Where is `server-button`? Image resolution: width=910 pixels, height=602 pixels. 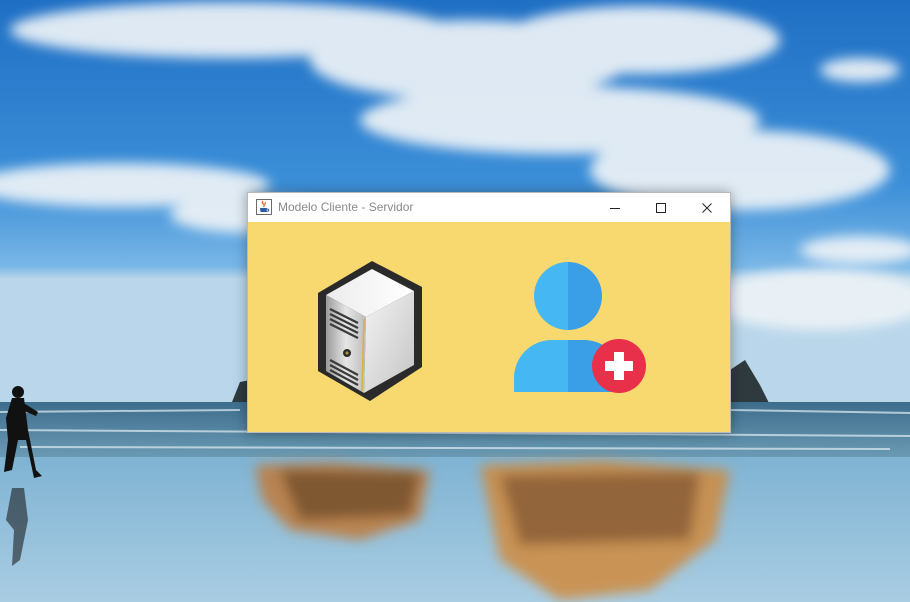 server-button is located at coordinates (370, 331).